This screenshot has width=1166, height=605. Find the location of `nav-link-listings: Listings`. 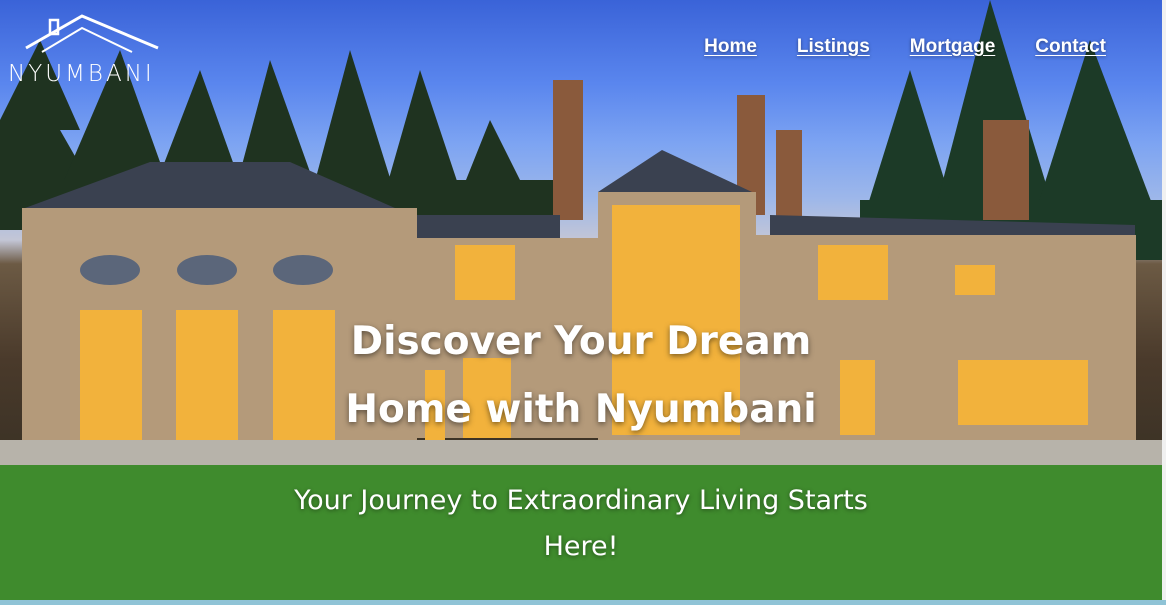

nav-link-listings: Listings is located at coordinates (833, 47).